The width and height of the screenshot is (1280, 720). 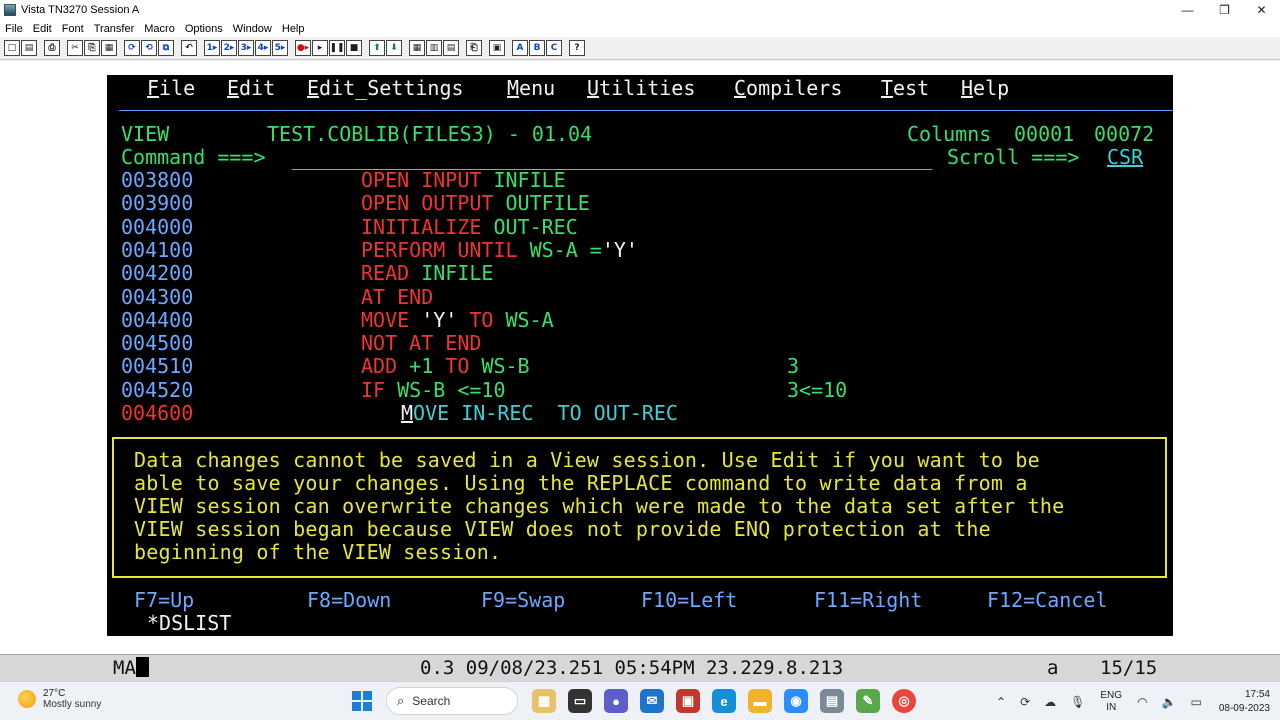 I want to click on code-line: 003800 OPEN INPUT INFILE, so click(x=640, y=180).